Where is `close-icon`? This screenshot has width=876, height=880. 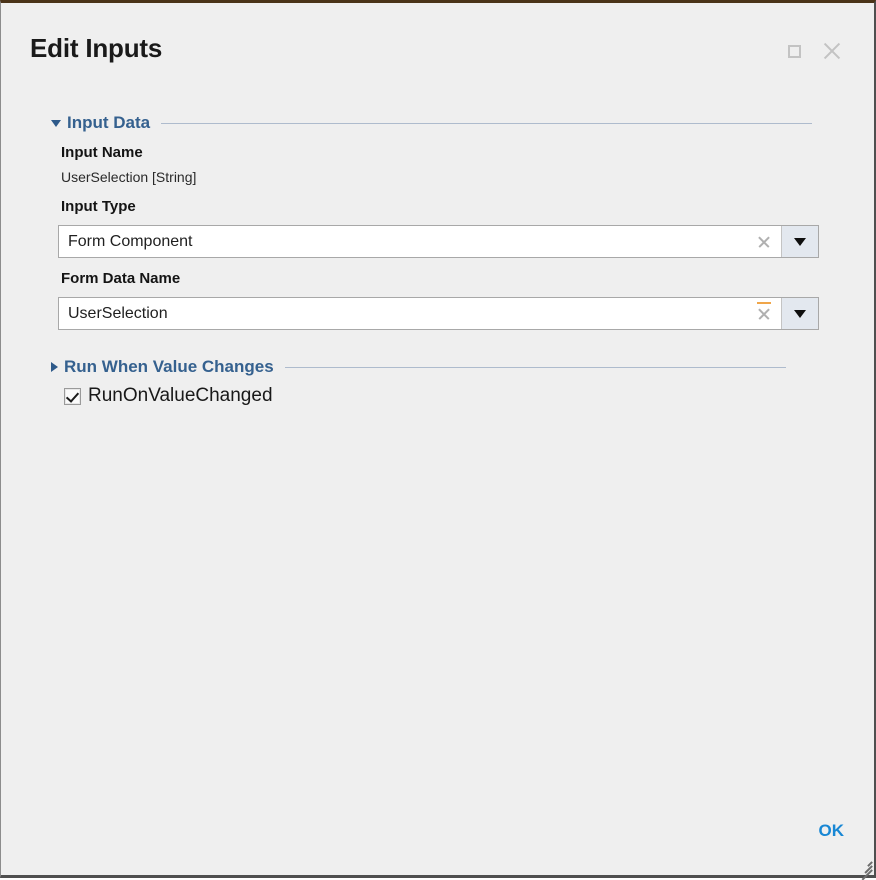
close-icon is located at coordinates (832, 51).